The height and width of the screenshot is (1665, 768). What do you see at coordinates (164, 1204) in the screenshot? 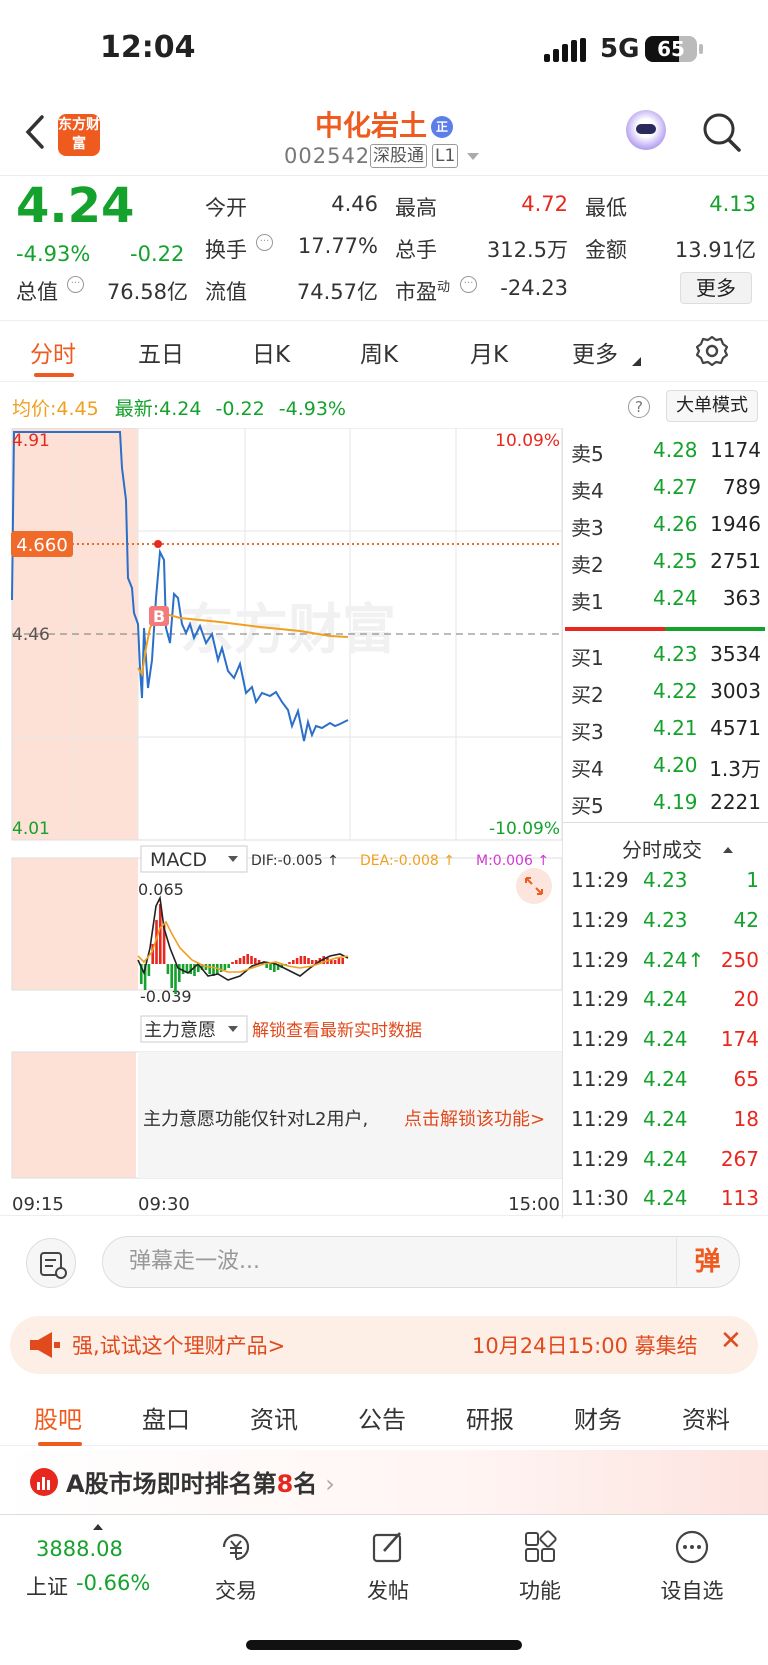
I see `time-open: 09:30` at bounding box center [164, 1204].